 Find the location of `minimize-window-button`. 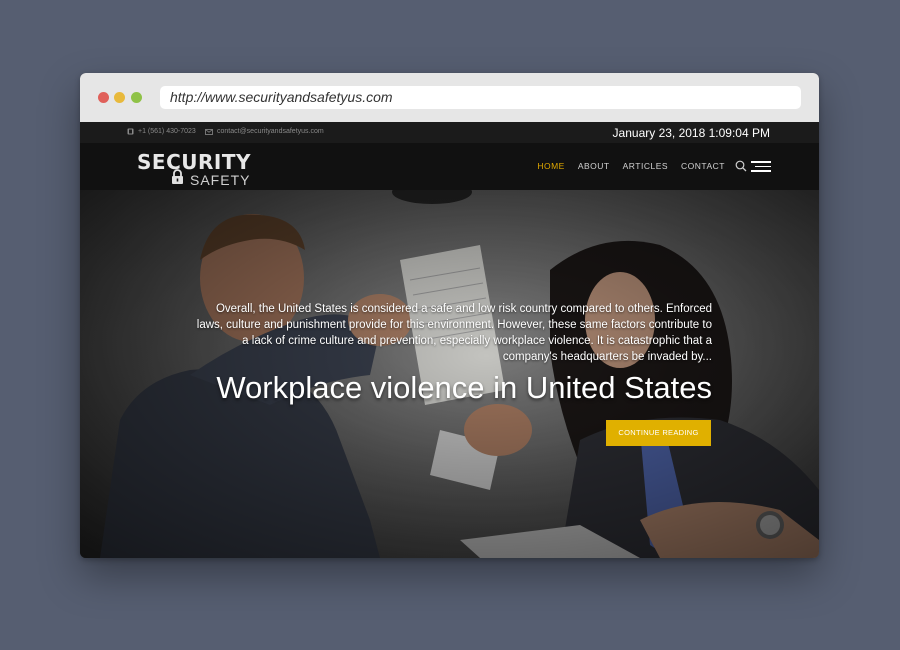

minimize-window-button is located at coordinates (119, 97).